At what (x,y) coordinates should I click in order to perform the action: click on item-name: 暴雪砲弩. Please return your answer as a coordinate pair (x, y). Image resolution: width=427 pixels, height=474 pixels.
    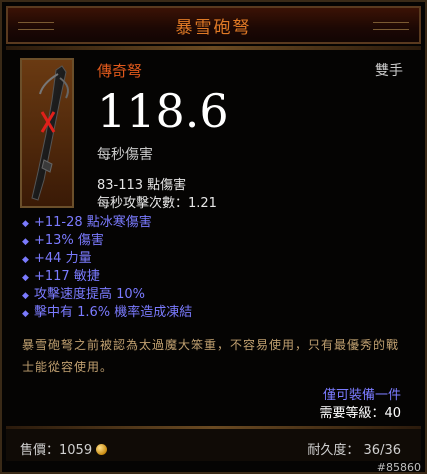
    Looking at the image, I should click on (213, 27).